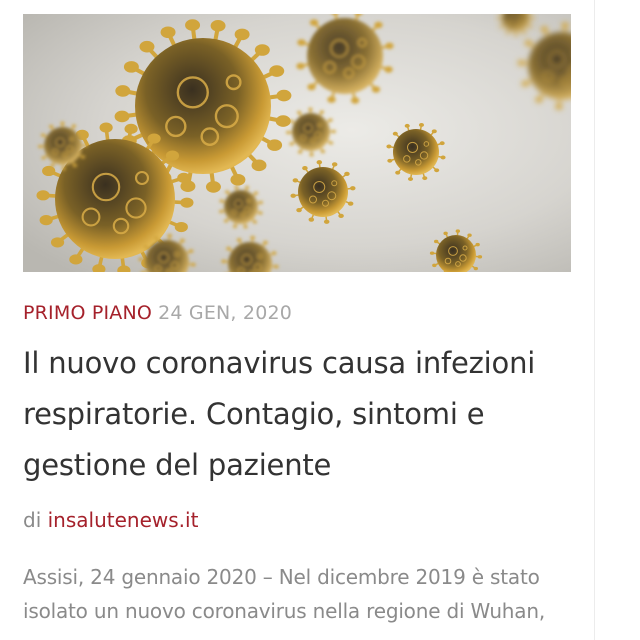 The width and height of the screenshot is (640, 640). What do you see at coordinates (225, 313) in the screenshot?
I see `publish-date: 24 GEN, 2020` at bounding box center [225, 313].